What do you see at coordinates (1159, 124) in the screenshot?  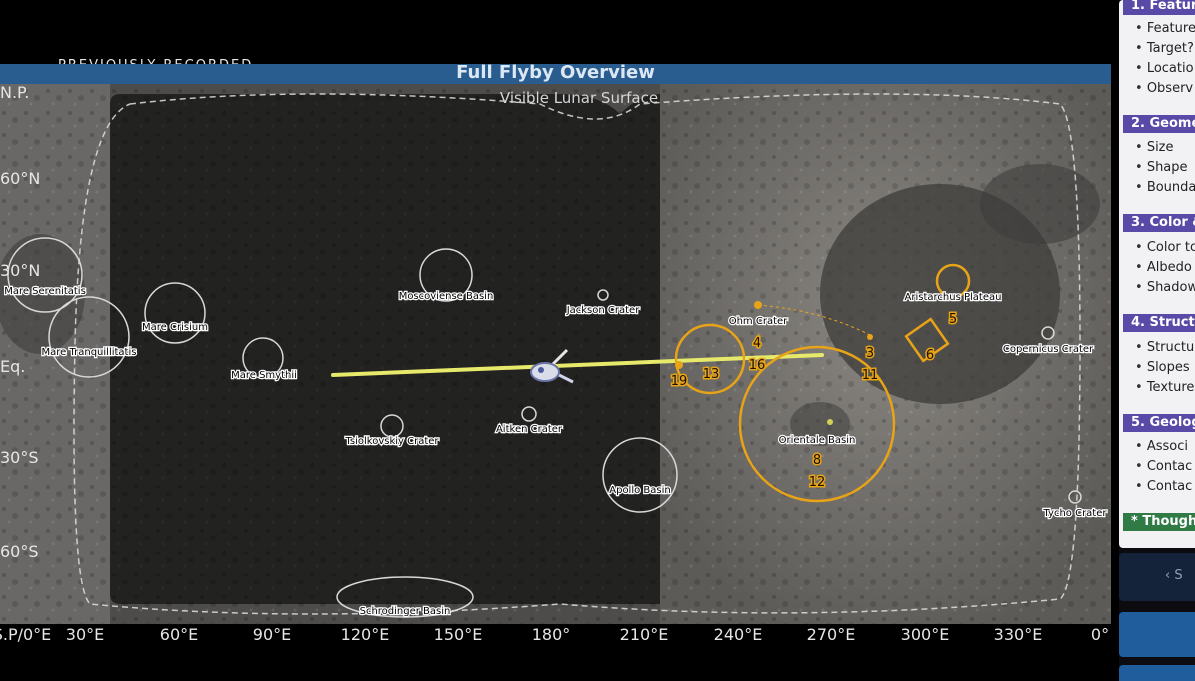 I see `section-geometry-header: 2. Geome` at bounding box center [1159, 124].